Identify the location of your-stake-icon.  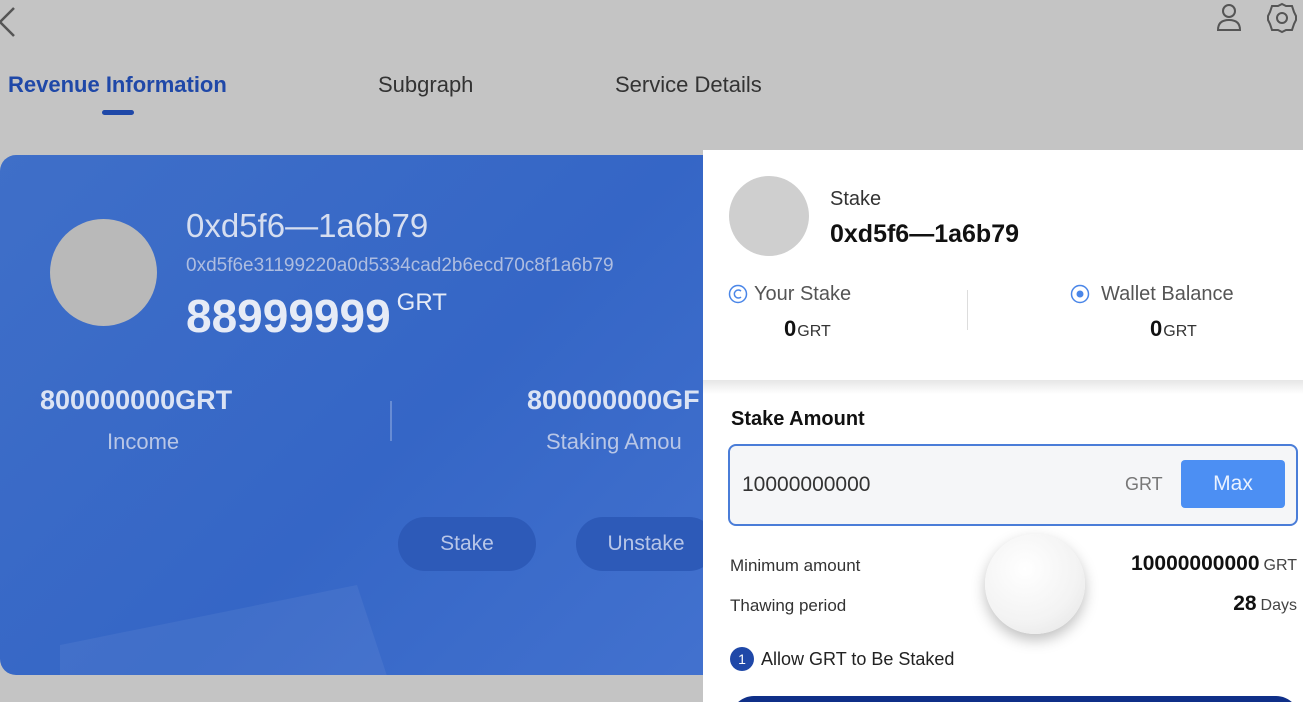
(738, 294).